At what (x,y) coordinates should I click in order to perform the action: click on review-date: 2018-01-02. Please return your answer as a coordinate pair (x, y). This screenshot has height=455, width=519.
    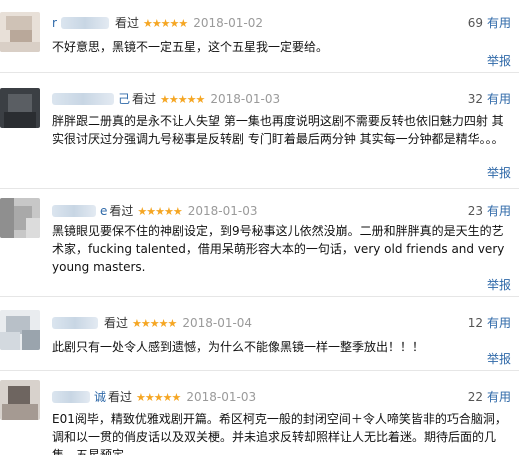
    Looking at the image, I should click on (228, 23).